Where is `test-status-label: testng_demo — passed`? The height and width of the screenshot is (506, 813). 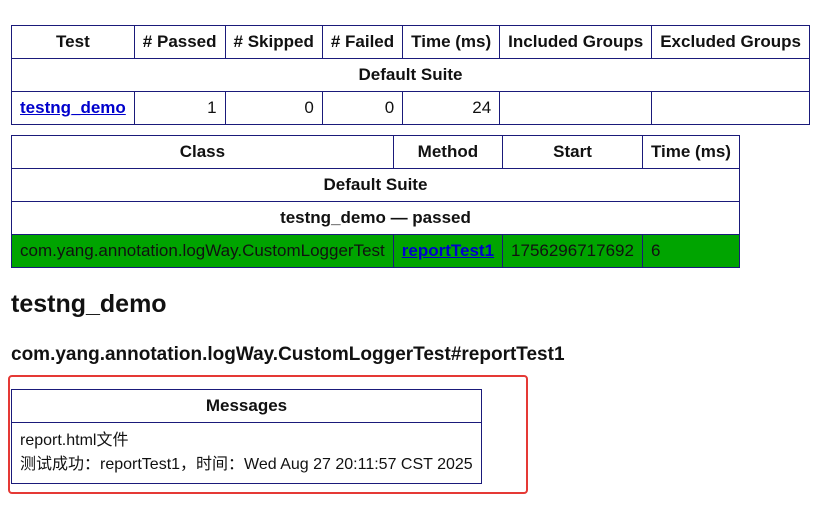
test-status-label: testng_demo — passed is located at coordinates (375, 218).